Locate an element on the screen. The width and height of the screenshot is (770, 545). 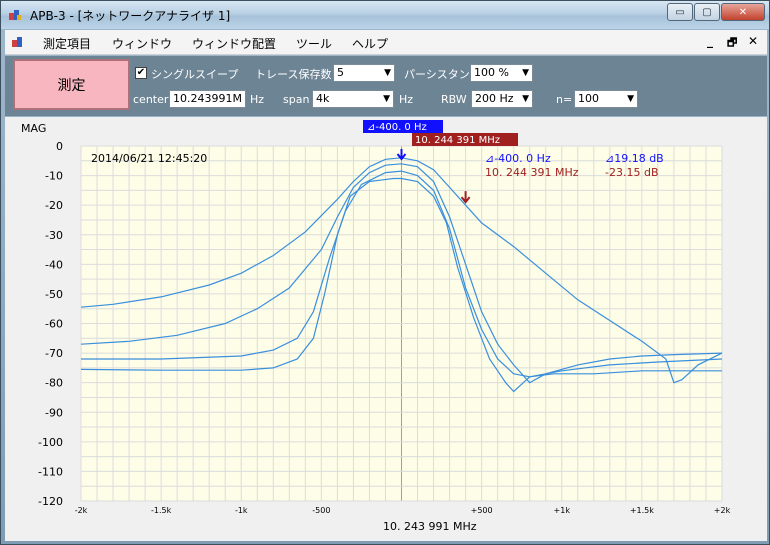
minimize-icon: ▭ is located at coordinates (680, 12).